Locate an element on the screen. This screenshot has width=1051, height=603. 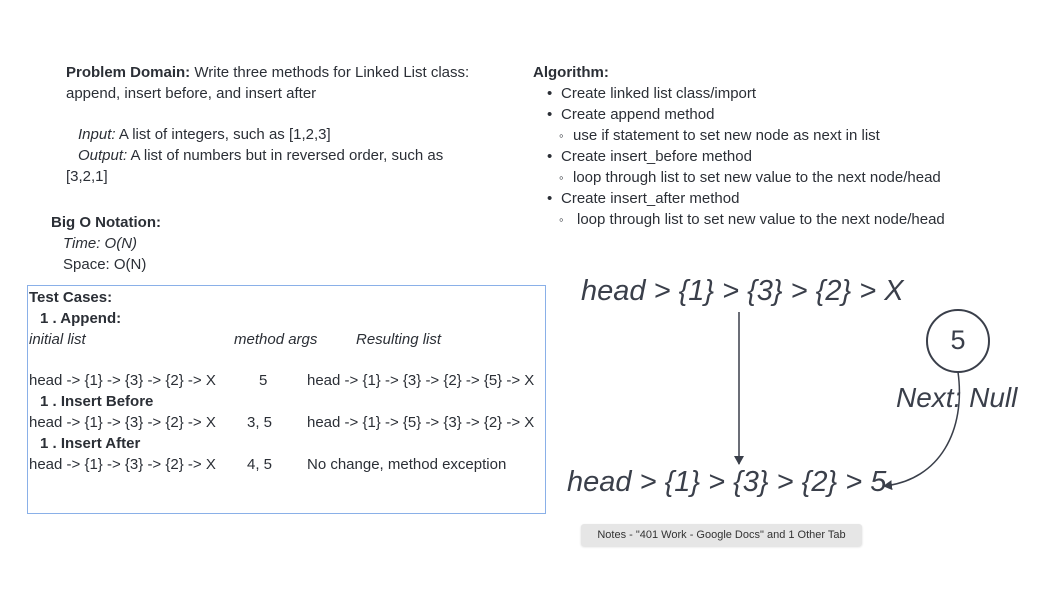
next-null-label: Next: Null is located at coordinates (957, 397).